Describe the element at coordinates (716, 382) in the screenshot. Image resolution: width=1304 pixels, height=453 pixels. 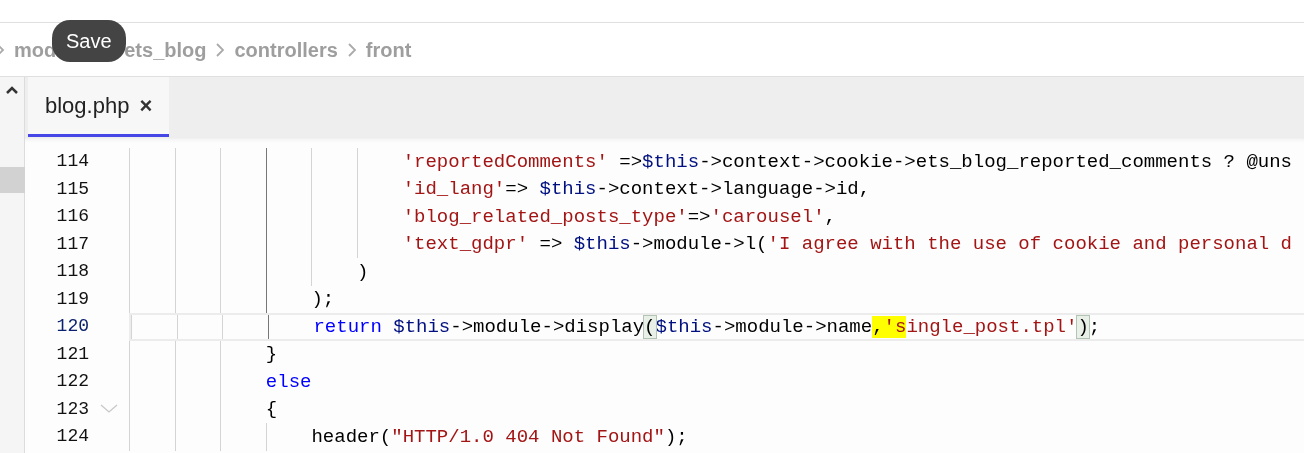
I see `code-line: else` at that location.